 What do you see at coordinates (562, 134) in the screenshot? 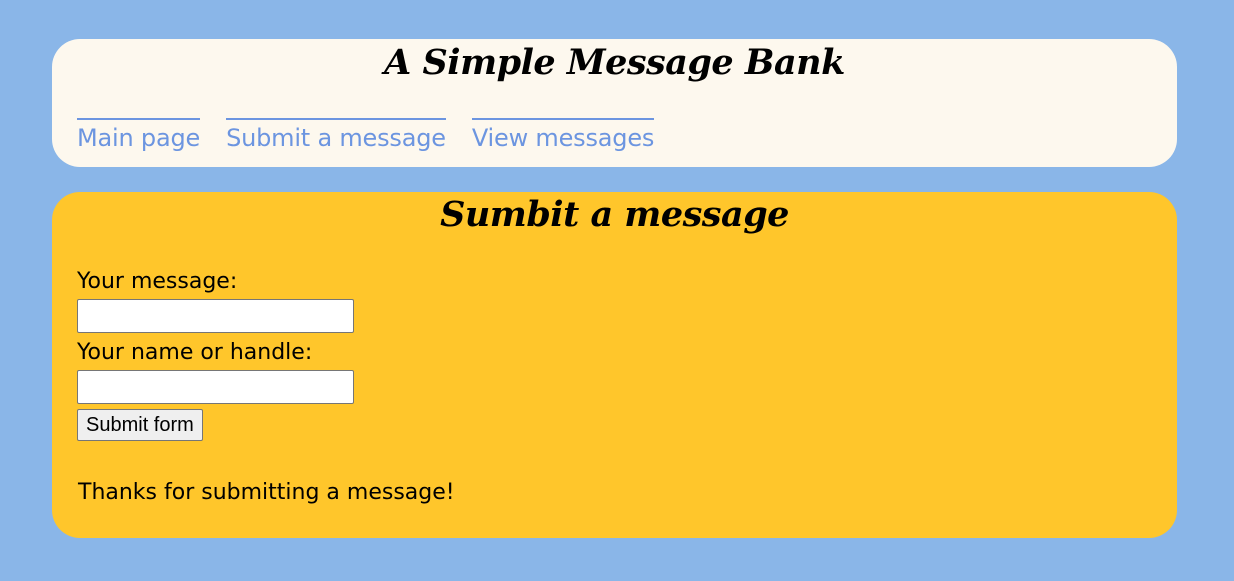
I see `nav-link-view-messages: View messages` at bounding box center [562, 134].